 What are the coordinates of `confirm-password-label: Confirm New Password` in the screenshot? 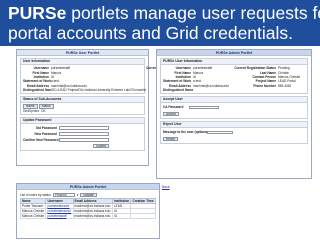 It's located at (41, 140).